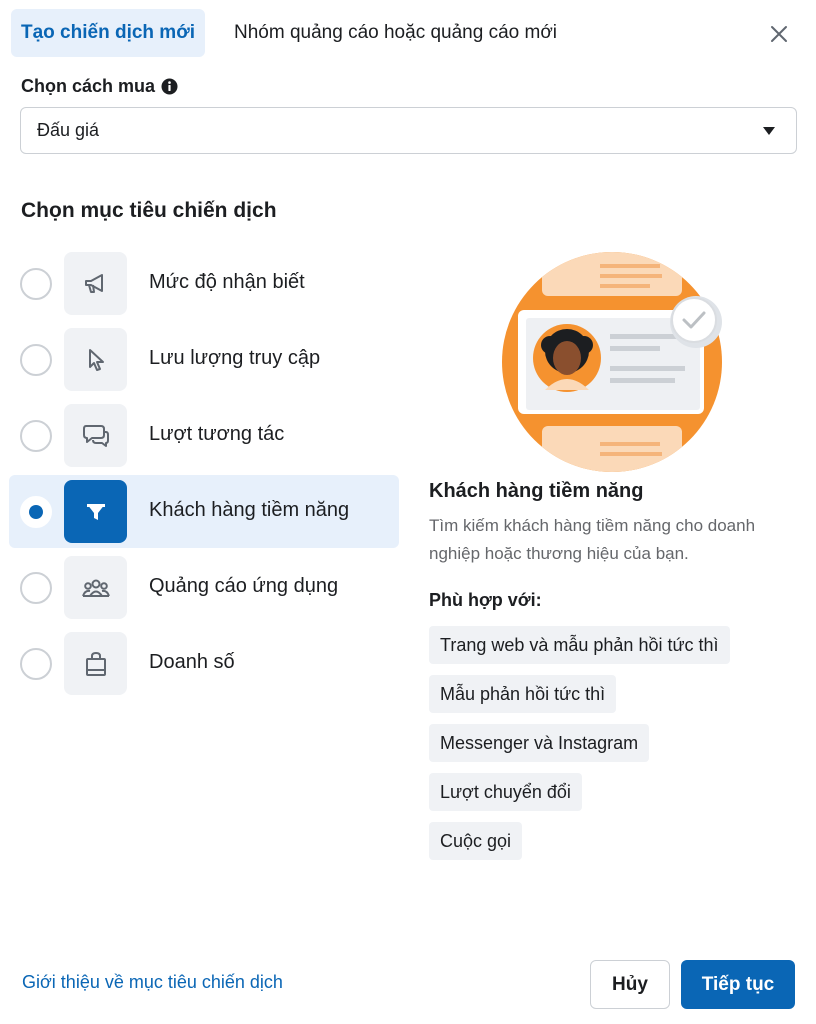 Image resolution: width=816 pixels, height=1024 pixels. I want to click on fit-label: Phù hợp với:, so click(485, 600).